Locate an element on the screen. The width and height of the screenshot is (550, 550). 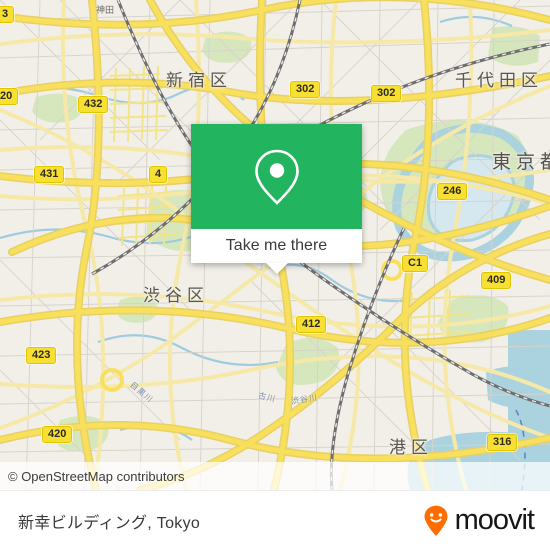
map-pin-icon is located at coordinates (276, 177).